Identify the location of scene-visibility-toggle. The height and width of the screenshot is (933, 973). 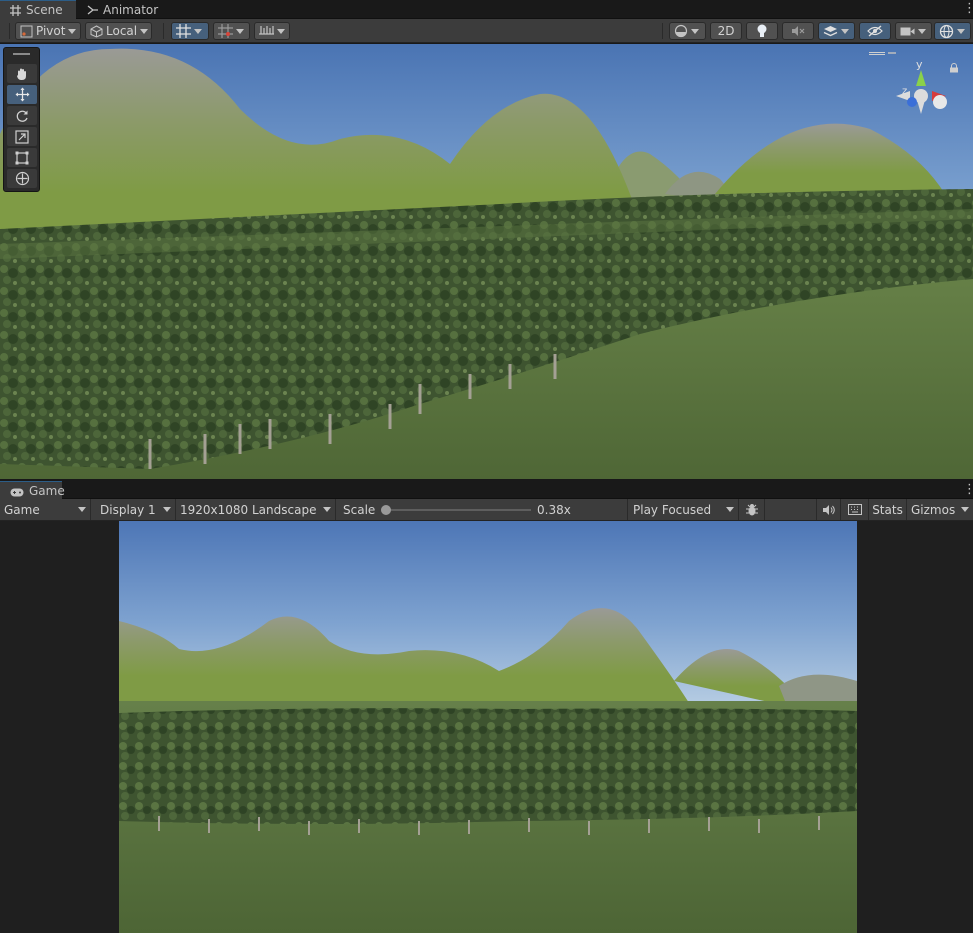
(875, 31).